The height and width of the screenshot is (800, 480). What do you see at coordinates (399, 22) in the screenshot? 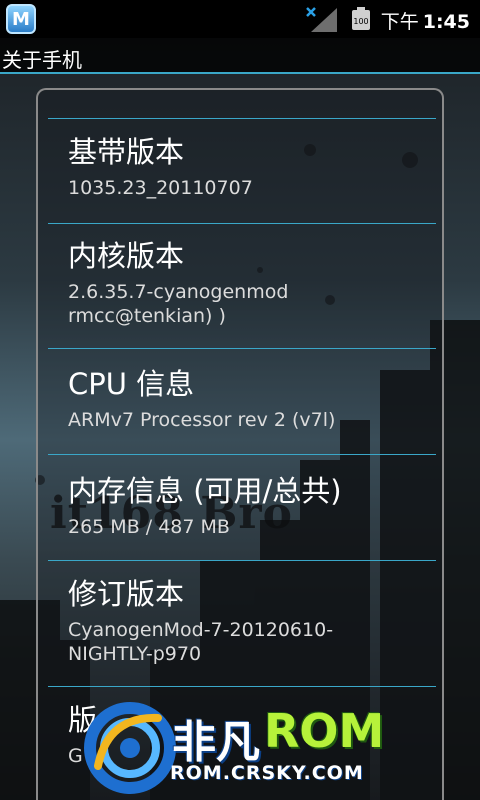
I see `time-period: 下午` at bounding box center [399, 22].